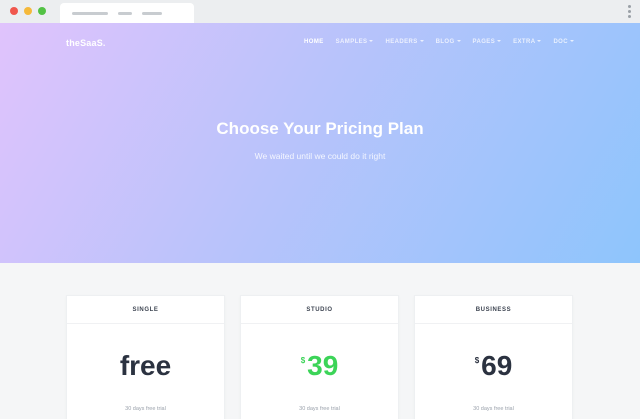 This screenshot has width=640, height=419. I want to click on nav-item-home: HOME, so click(314, 42).